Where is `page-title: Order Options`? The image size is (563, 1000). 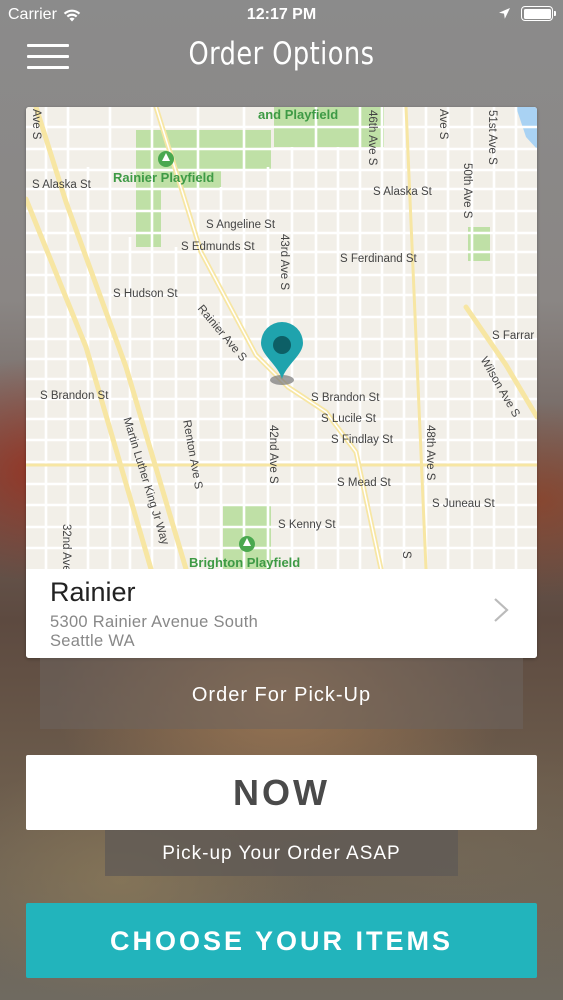 page-title: Order Options is located at coordinates (281, 54).